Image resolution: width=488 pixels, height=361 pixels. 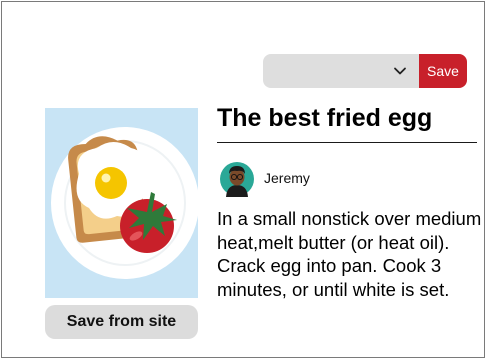 I want to click on egg-yolk, so click(x=111, y=183).